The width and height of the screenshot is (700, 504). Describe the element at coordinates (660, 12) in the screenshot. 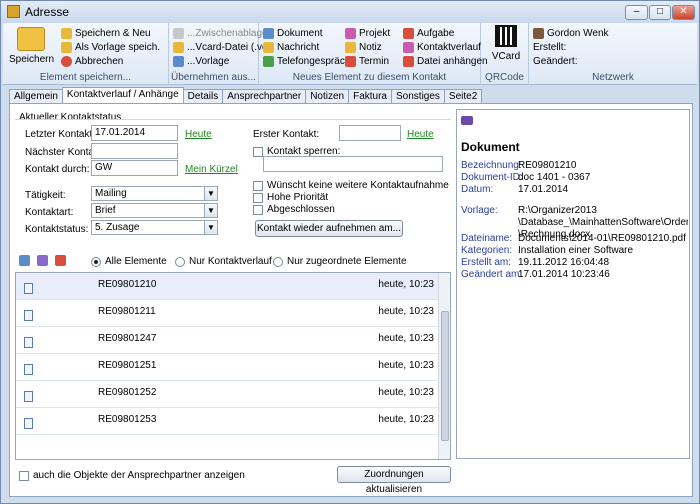

I see `maximize-button: □` at that location.